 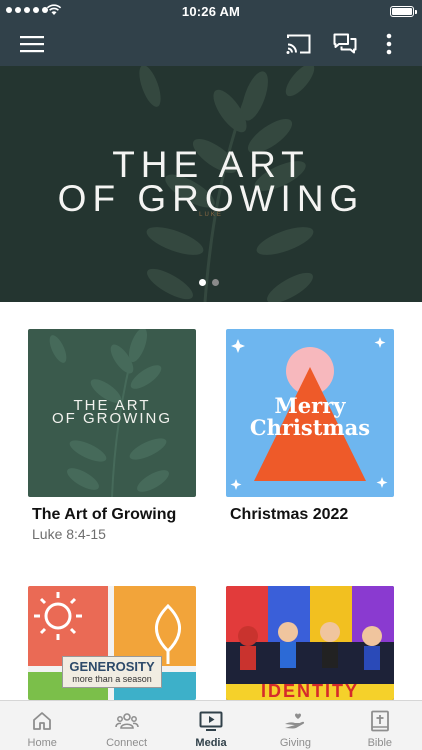 I want to click on status-bar: 10:26 AM, so click(x=211, y=11).